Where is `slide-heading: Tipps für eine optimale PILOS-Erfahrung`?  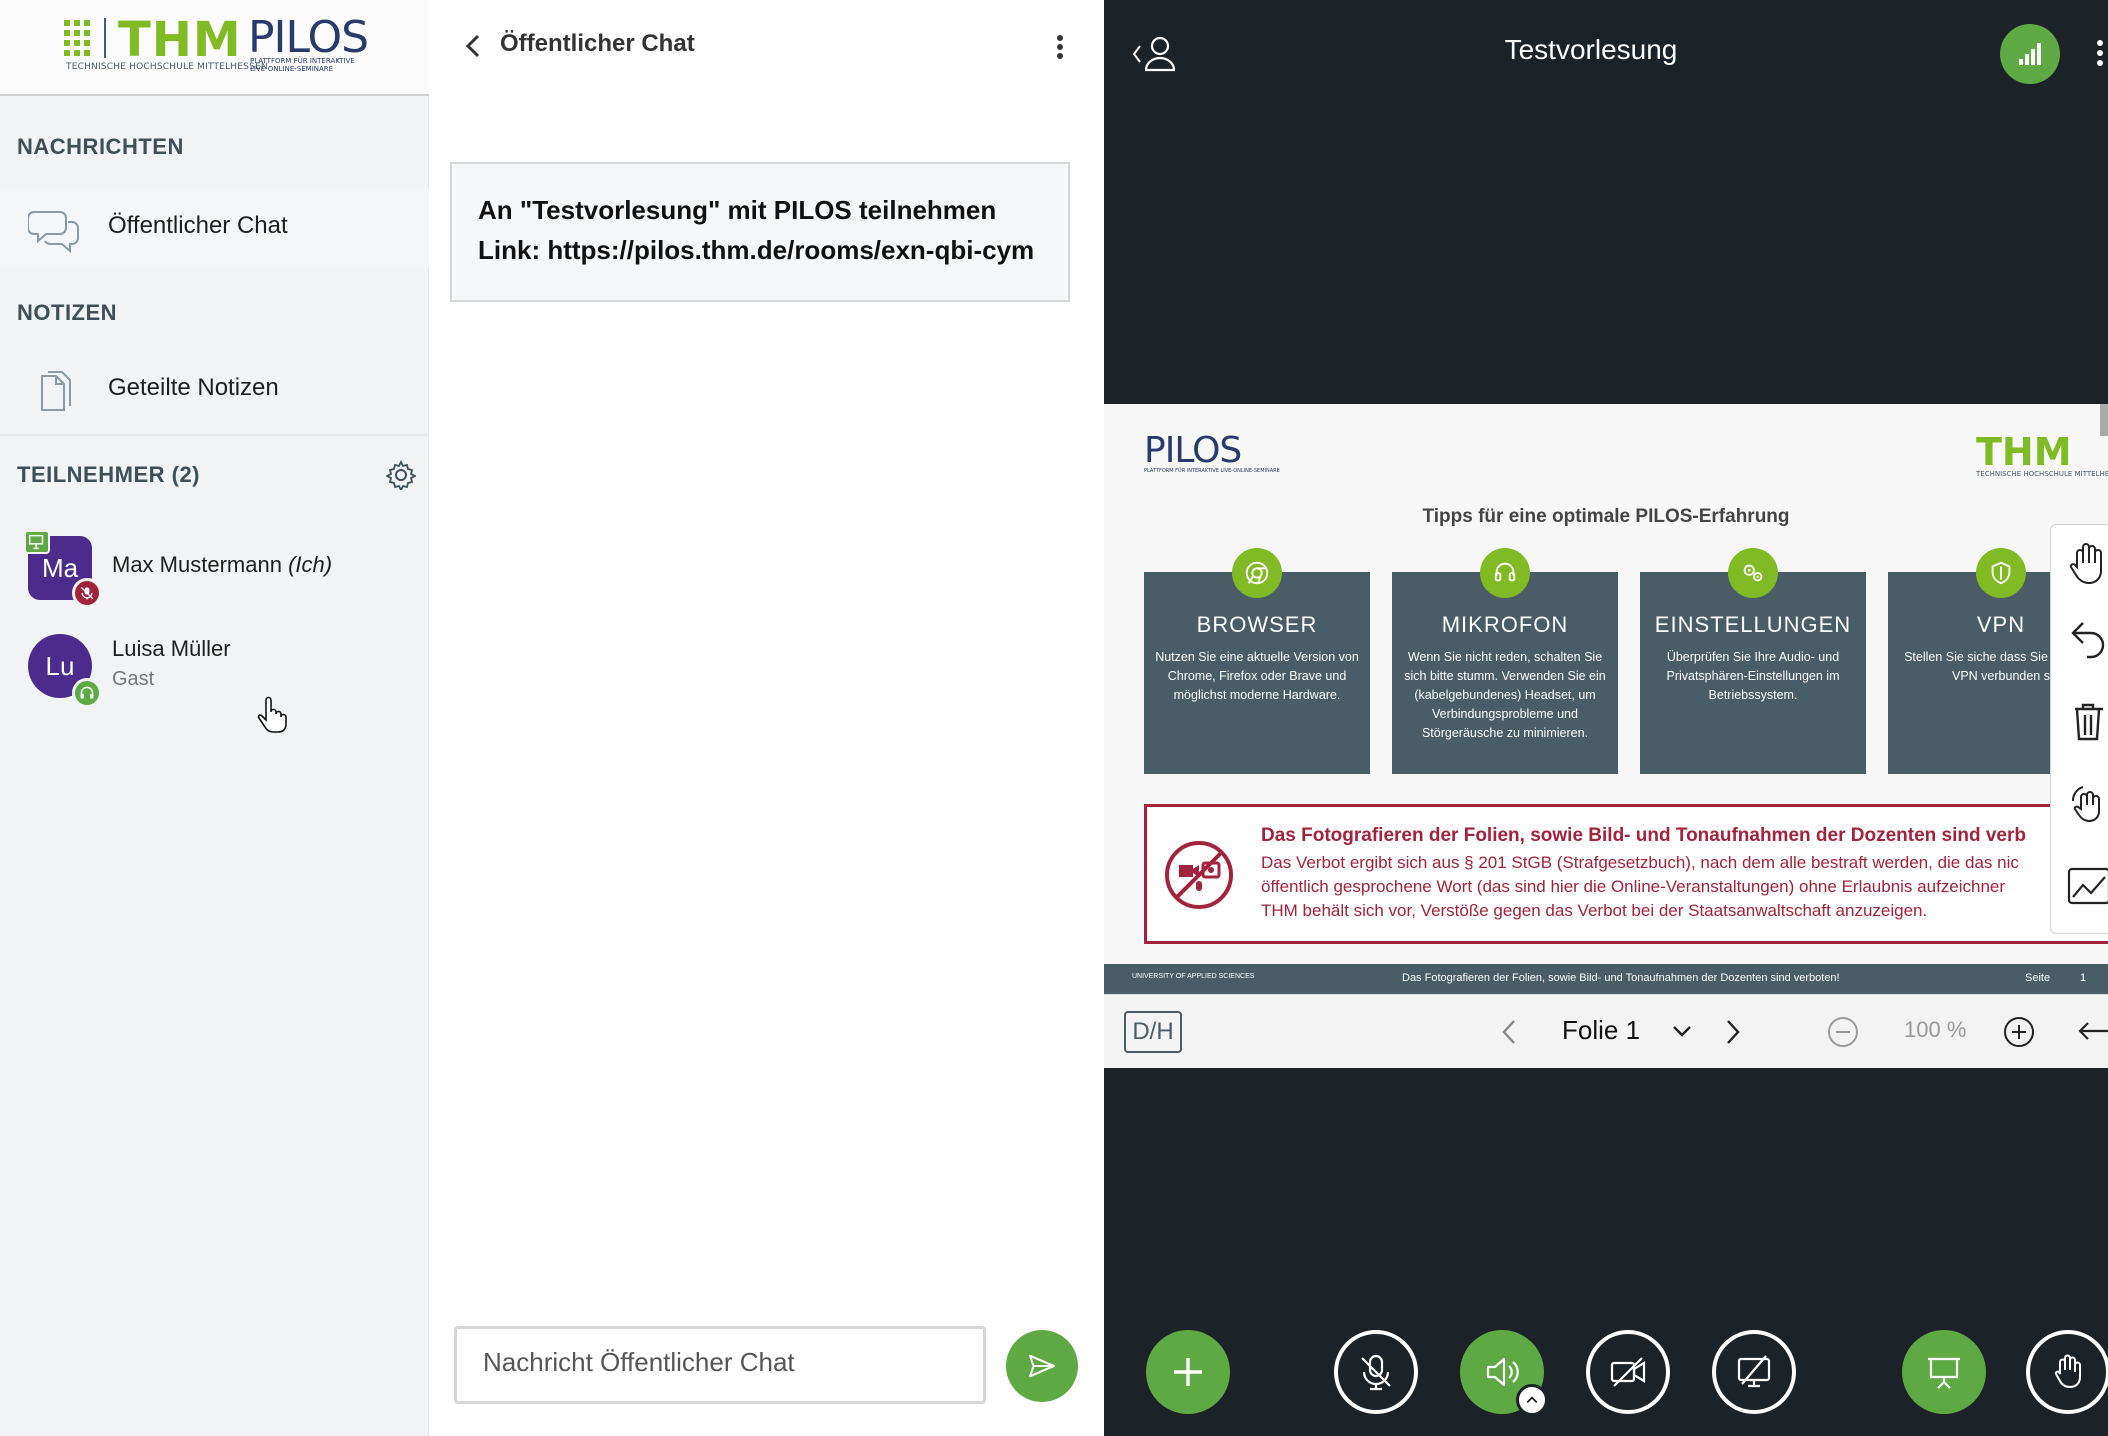 slide-heading: Tipps für eine optimale PILOS-Erfahrung is located at coordinates (1606, 516).